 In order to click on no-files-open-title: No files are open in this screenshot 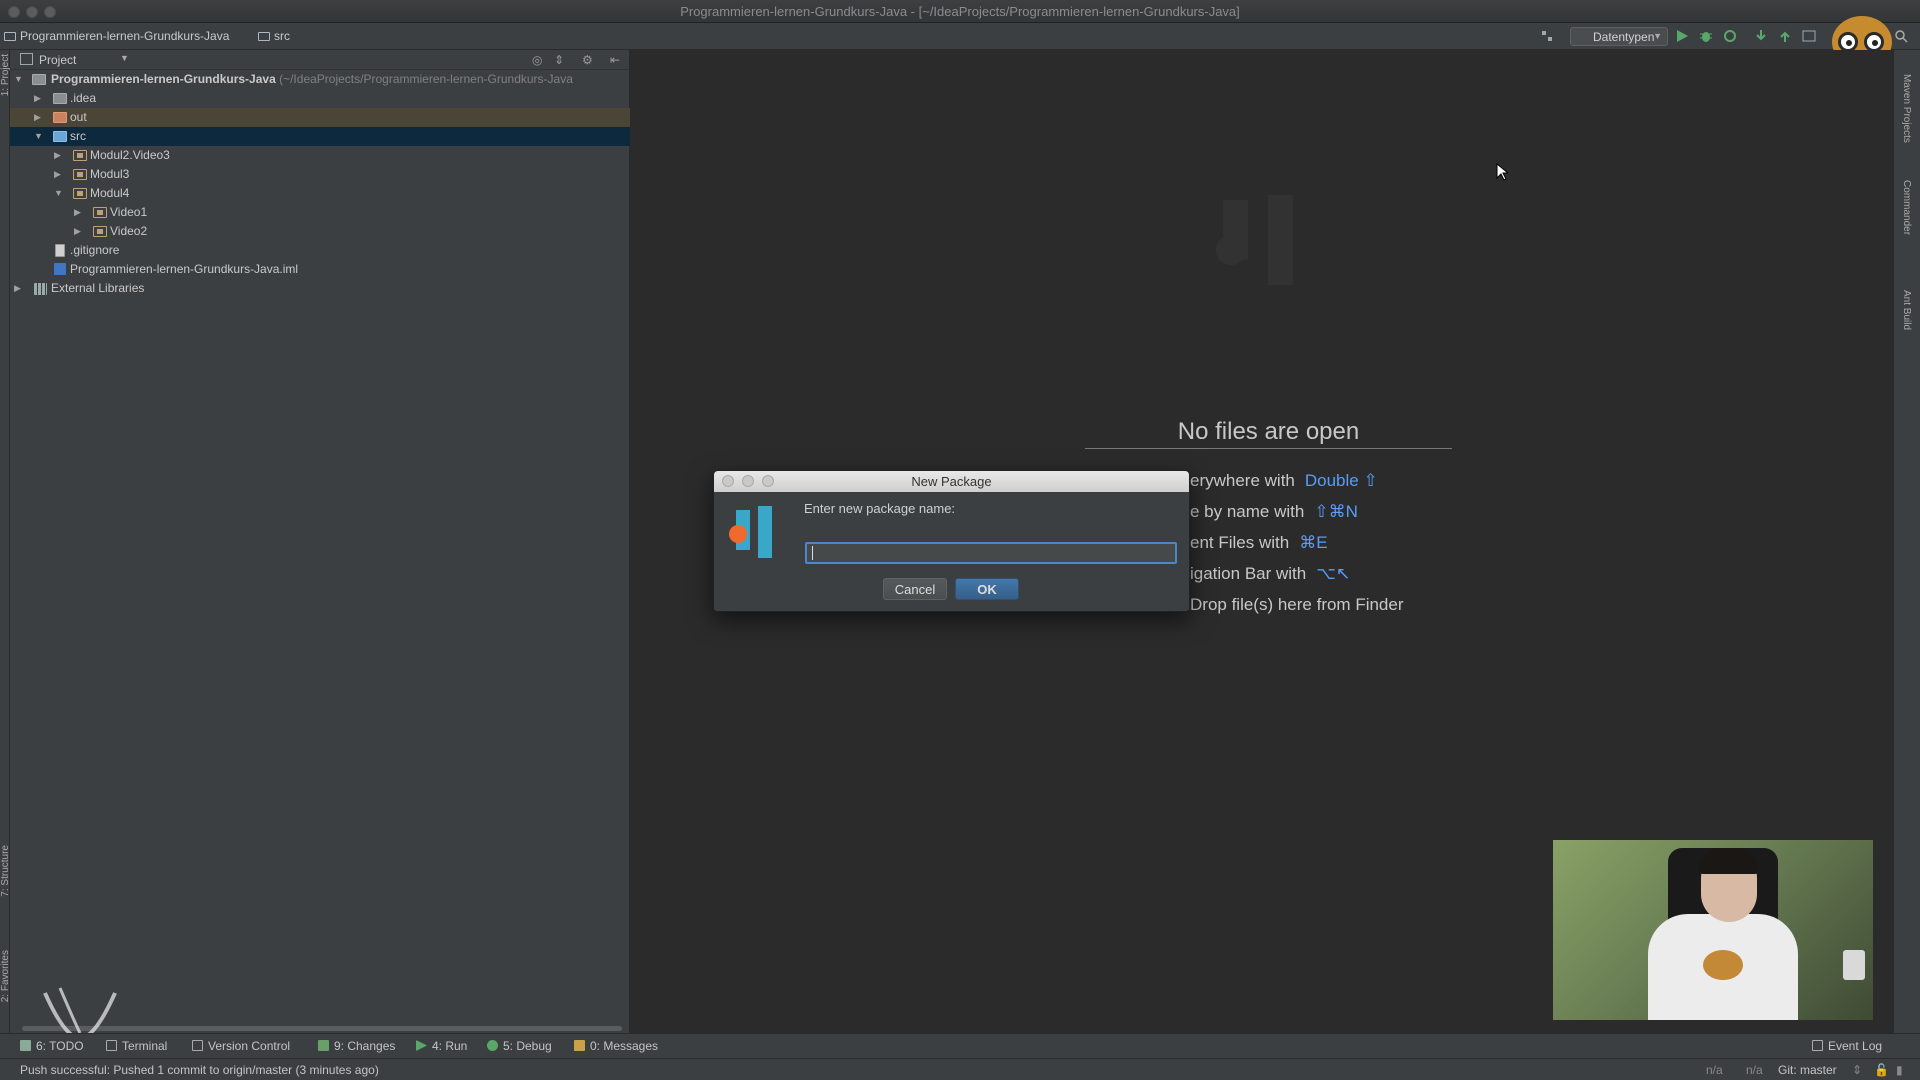, I will do `click(1268, 433)`.